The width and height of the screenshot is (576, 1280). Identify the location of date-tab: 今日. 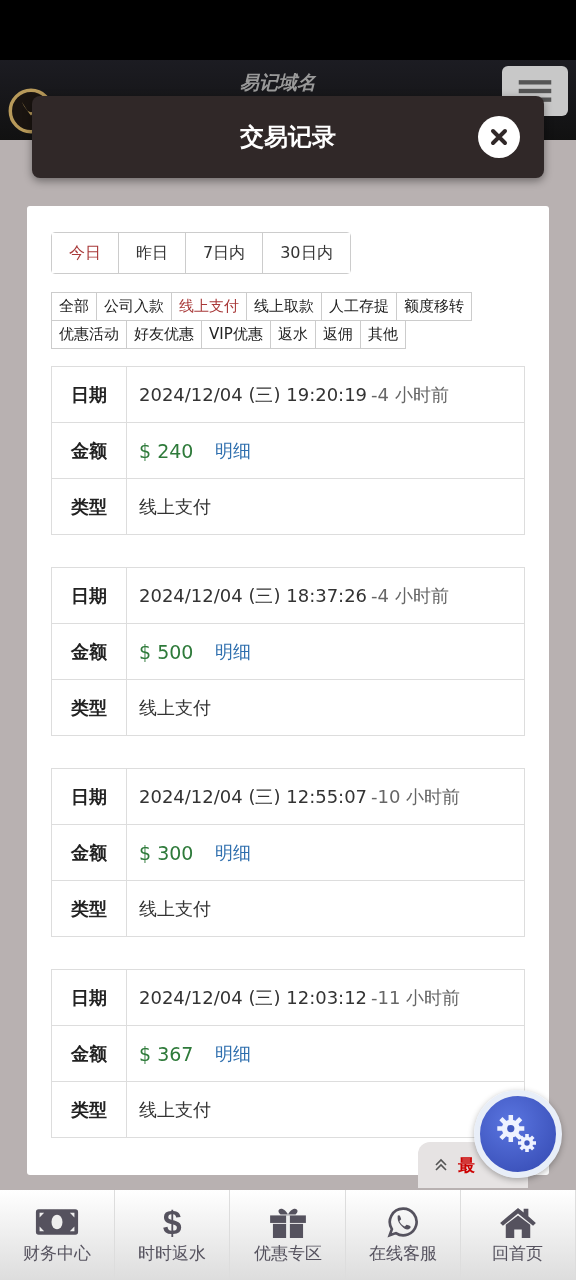
(85, 253).